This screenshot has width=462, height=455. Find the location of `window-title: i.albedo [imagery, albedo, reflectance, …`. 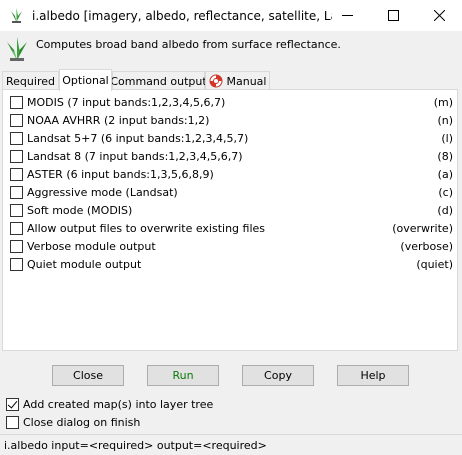

window-title: i.albedo [imagery, albedo, reflectance, … is located at coordinates (182, 16).